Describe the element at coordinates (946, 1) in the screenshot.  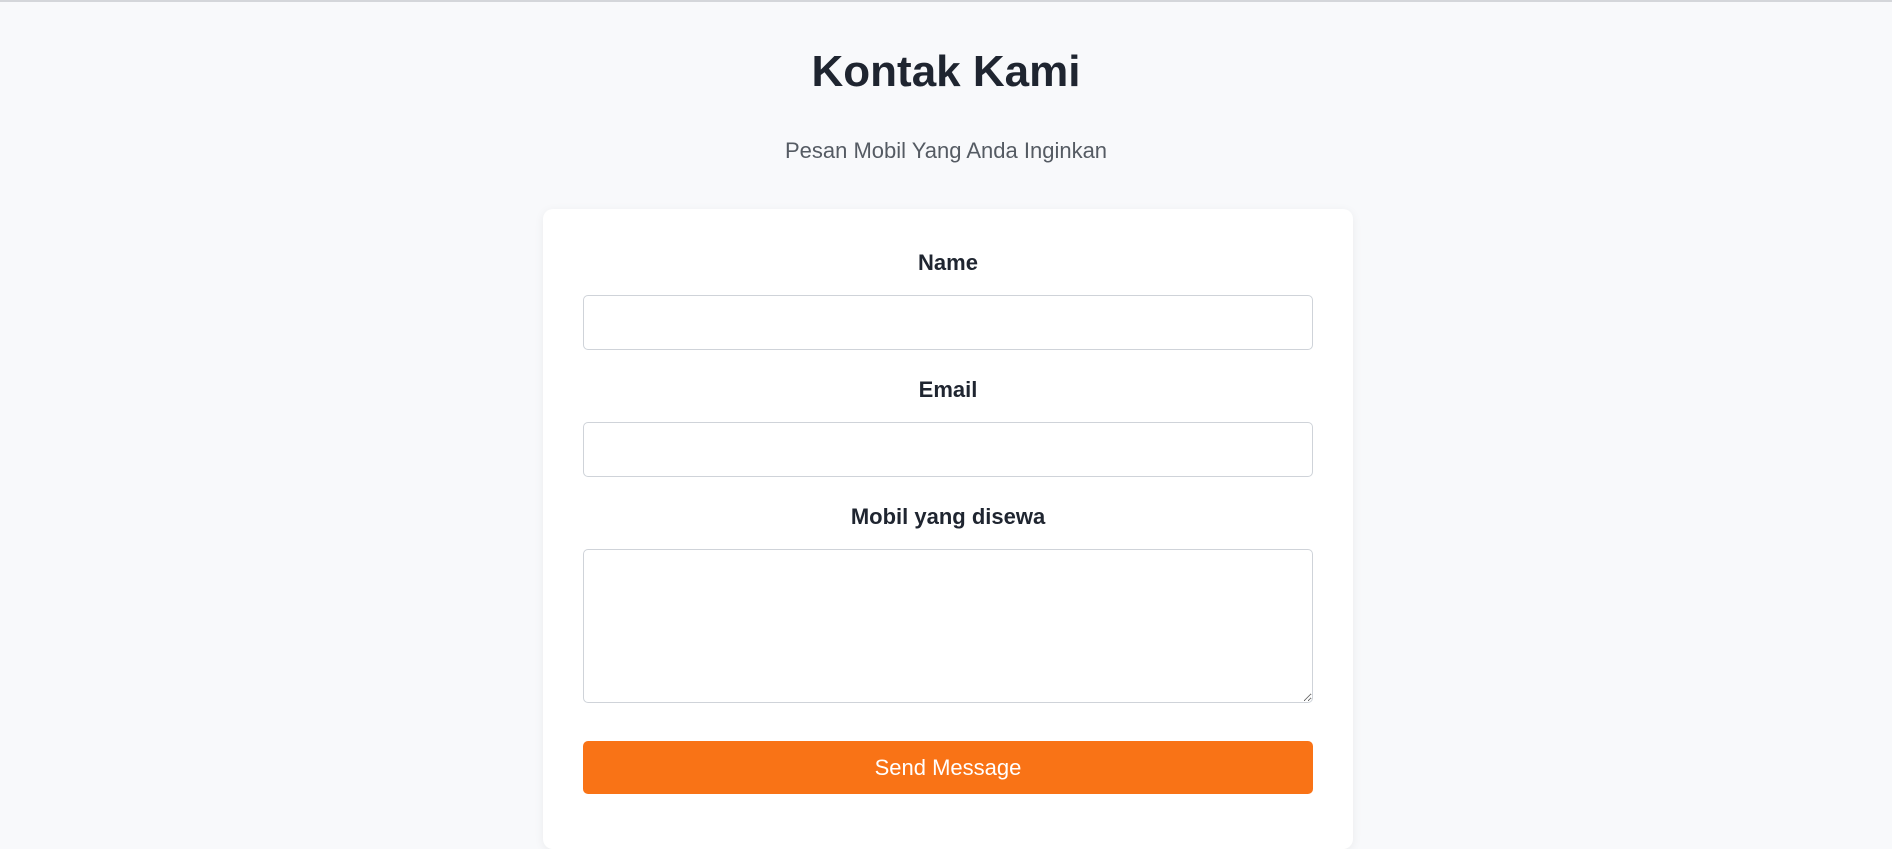
I see `top-divider` at that location.